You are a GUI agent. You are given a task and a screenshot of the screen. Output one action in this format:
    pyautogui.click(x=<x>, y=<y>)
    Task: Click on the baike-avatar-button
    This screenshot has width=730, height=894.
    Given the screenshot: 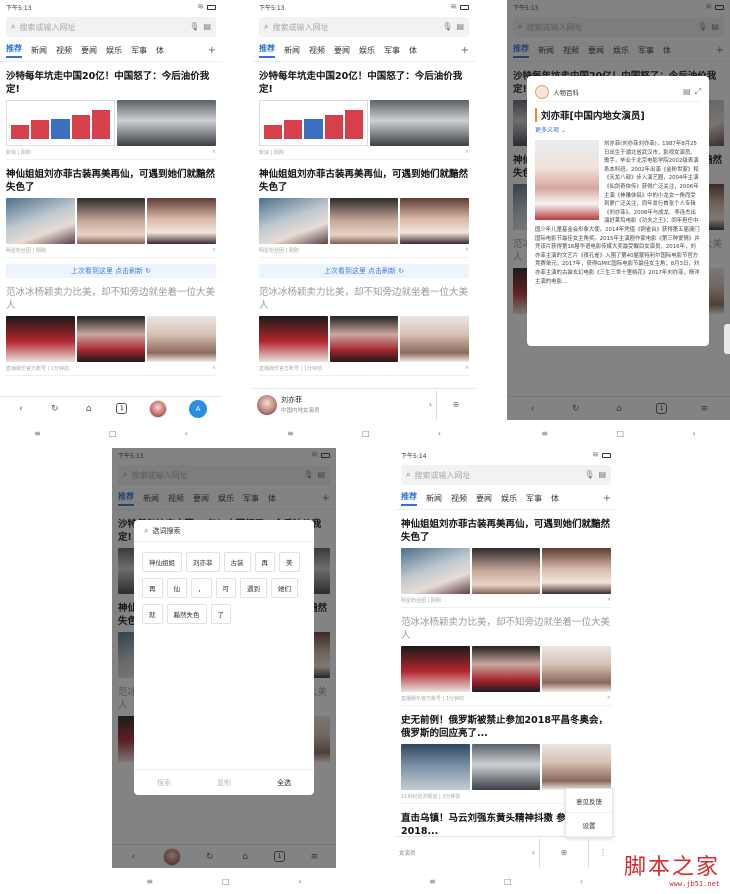 What is the action you would take?
    pyautogui.click(x=158, y=408)
    